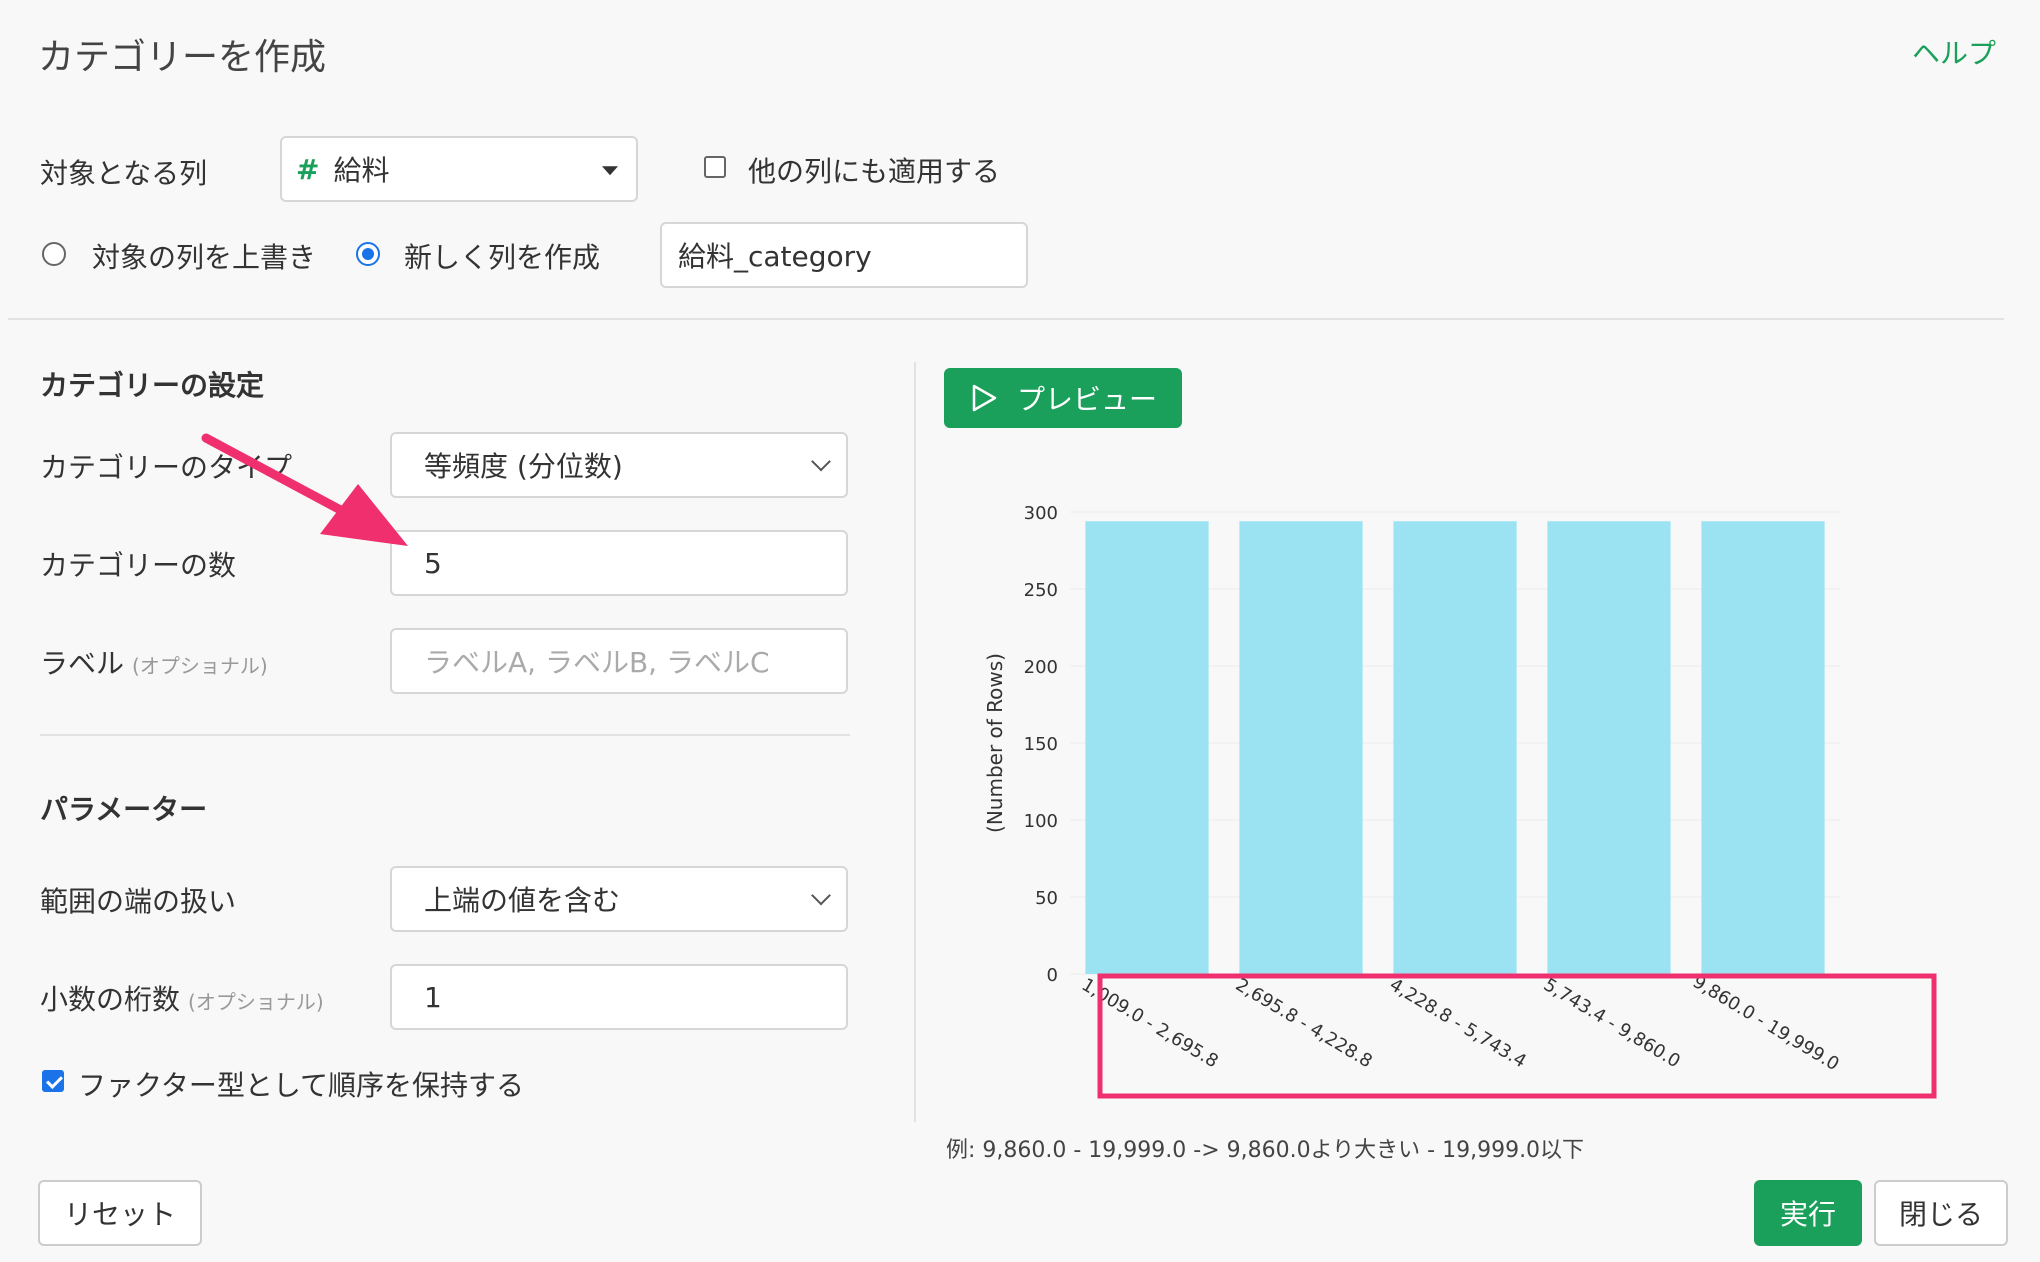 This screenshot has height=1262, width=2040. I want to click on apply-other-checkbox, so click(715, 167).